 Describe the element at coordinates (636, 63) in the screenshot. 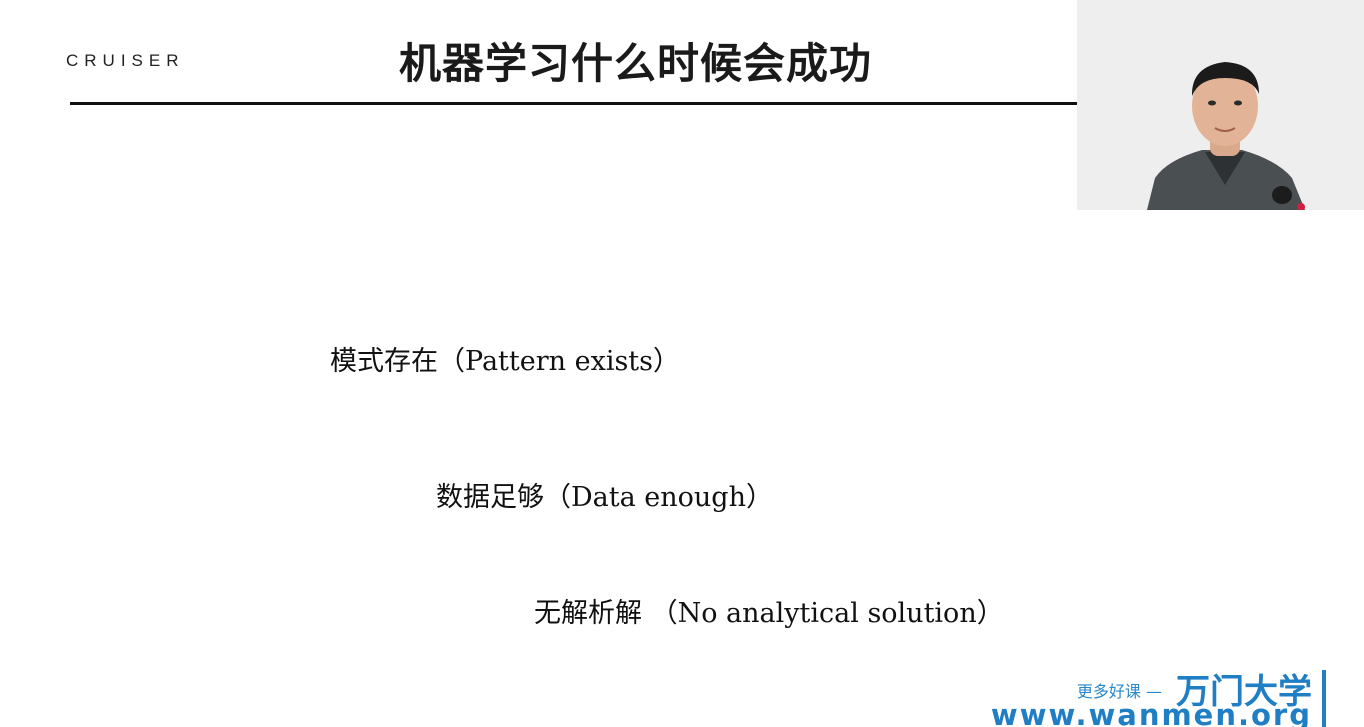

I see `slide-title: 机器学习什么时候会成功` at that location.